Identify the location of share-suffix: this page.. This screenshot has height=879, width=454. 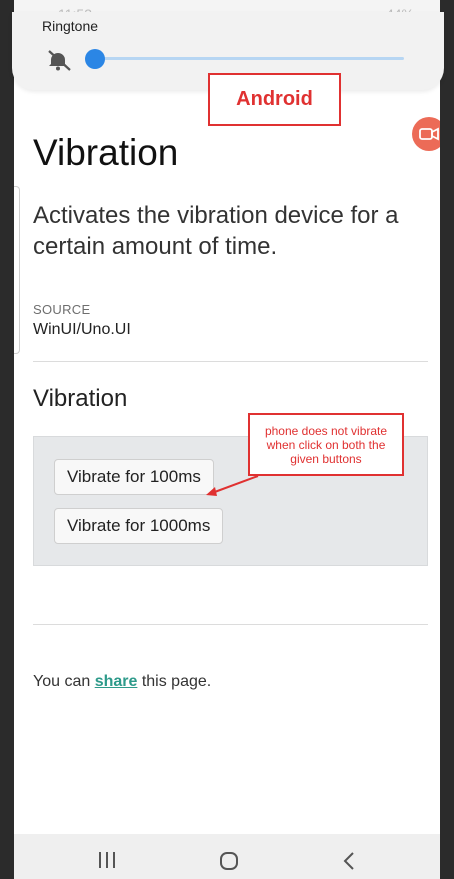
(174, 681).